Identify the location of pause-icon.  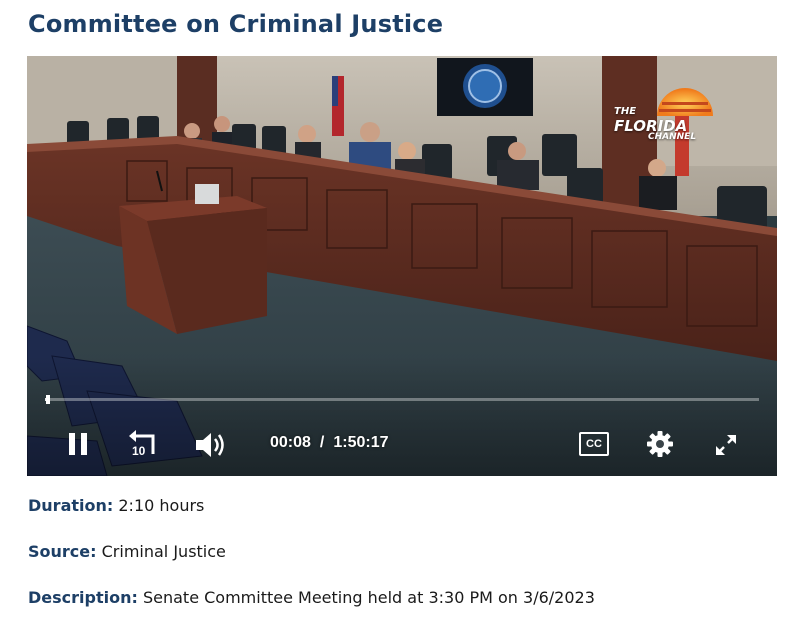
(79, 444).